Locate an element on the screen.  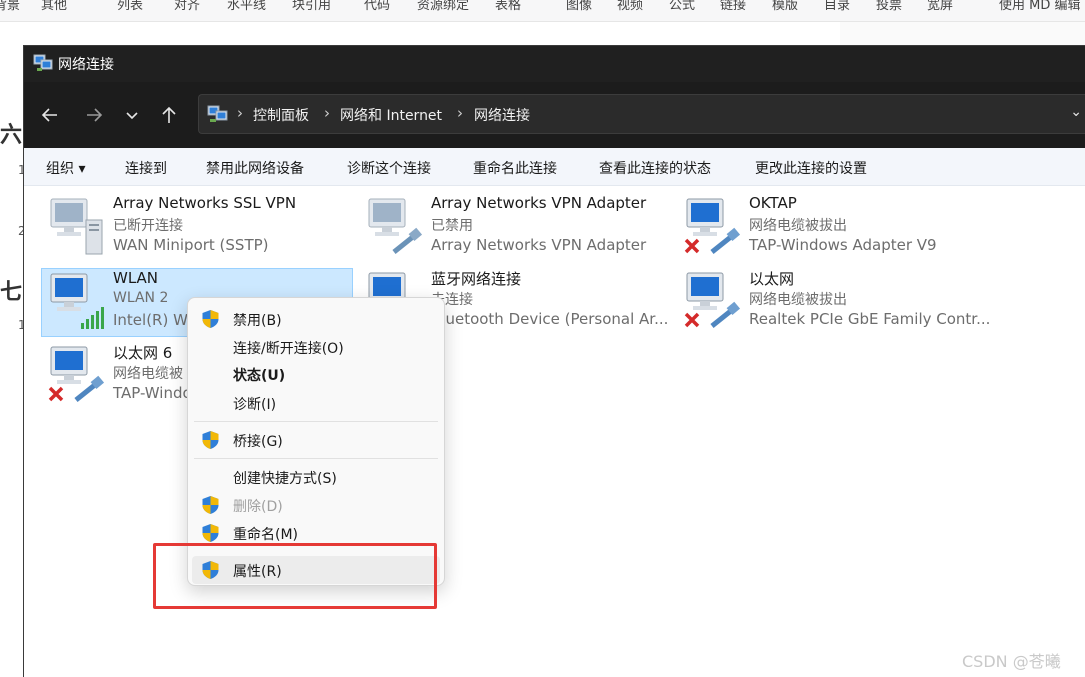
menu-item-diagnose: 诊断(I) is located at coordinates (316, 403).